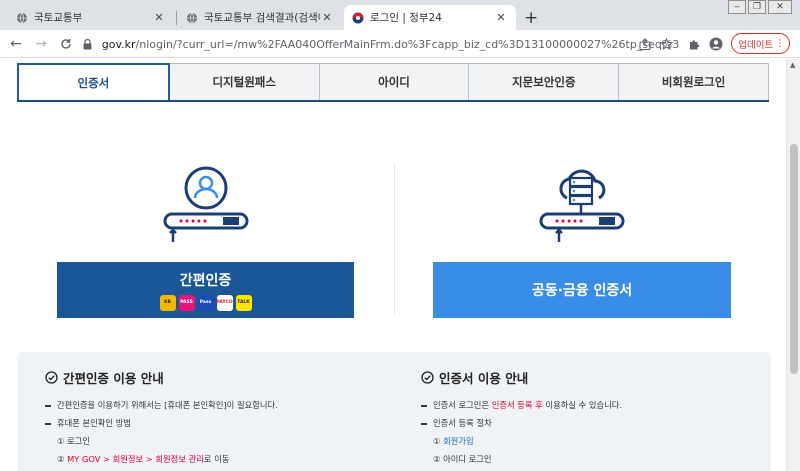  What do you see at coordinates (62, 459) in the screenshot?
I see `step-number: ②` at bounding box center [62, 459].